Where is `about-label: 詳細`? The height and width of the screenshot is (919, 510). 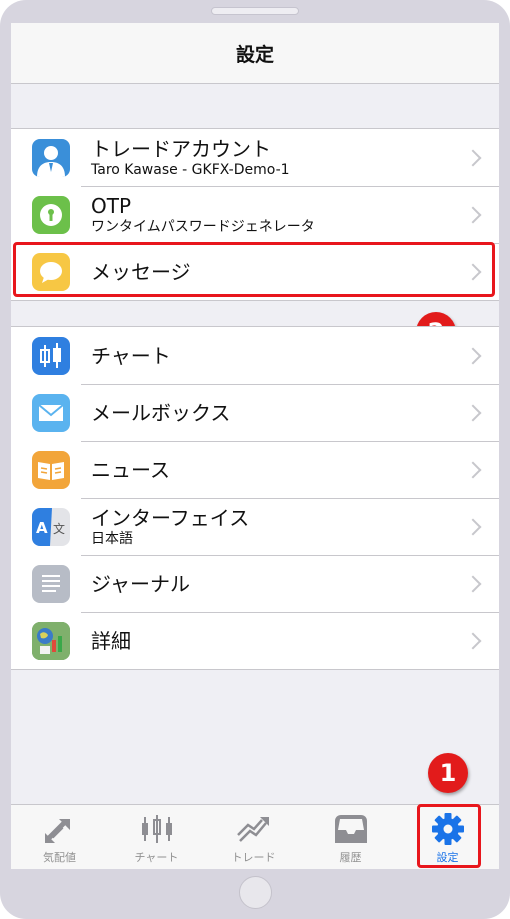 about-label: 詳細 is located at coordinates (111, 640).